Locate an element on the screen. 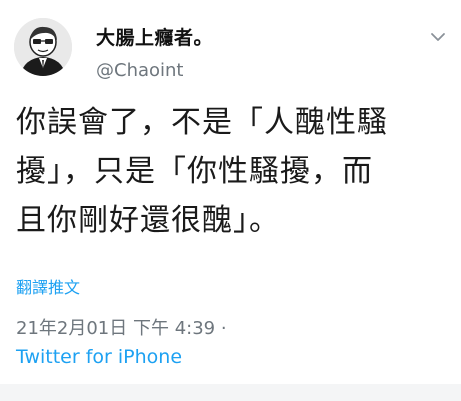 This screenshot has height=401, width=461. chevron-down-icon is located at coordinates (438, 37).